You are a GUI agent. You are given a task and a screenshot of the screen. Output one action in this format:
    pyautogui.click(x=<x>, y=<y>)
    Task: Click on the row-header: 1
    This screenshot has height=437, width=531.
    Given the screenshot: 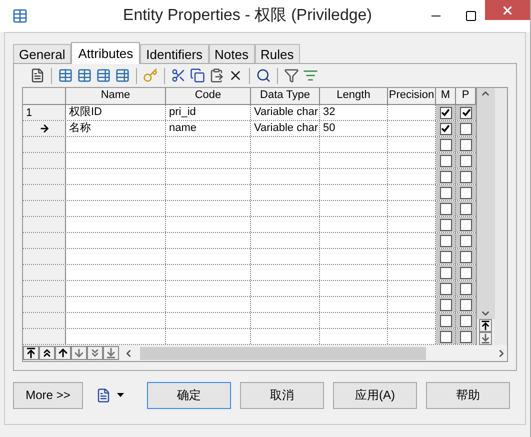 What is the action you would take?
    pyautogui.click(x=44, y=112)
    